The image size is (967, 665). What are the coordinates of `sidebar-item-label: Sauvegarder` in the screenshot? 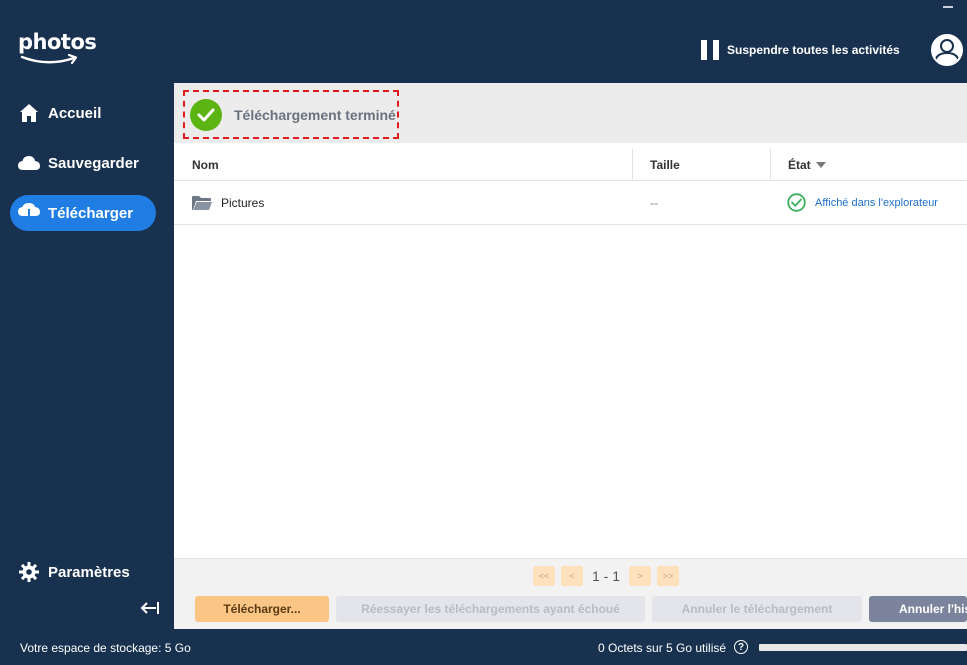 It's located at (93, 163).